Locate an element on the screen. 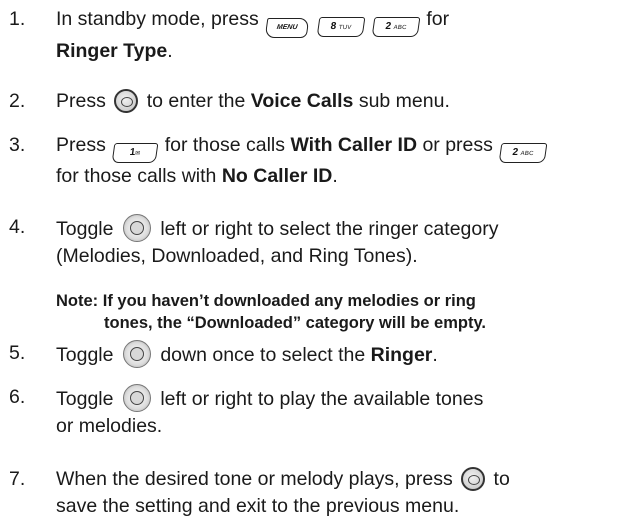  step-text: or melodies. is located at coordinates (109, 426).